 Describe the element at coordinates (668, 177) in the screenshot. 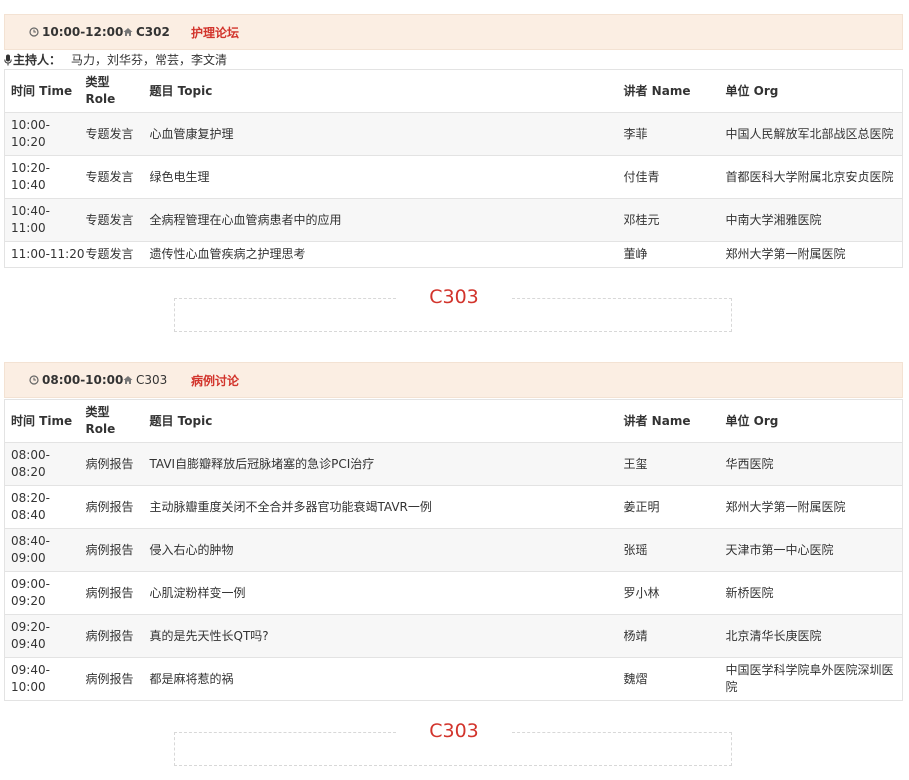

I see `cell-name: 付佳青` at that location.